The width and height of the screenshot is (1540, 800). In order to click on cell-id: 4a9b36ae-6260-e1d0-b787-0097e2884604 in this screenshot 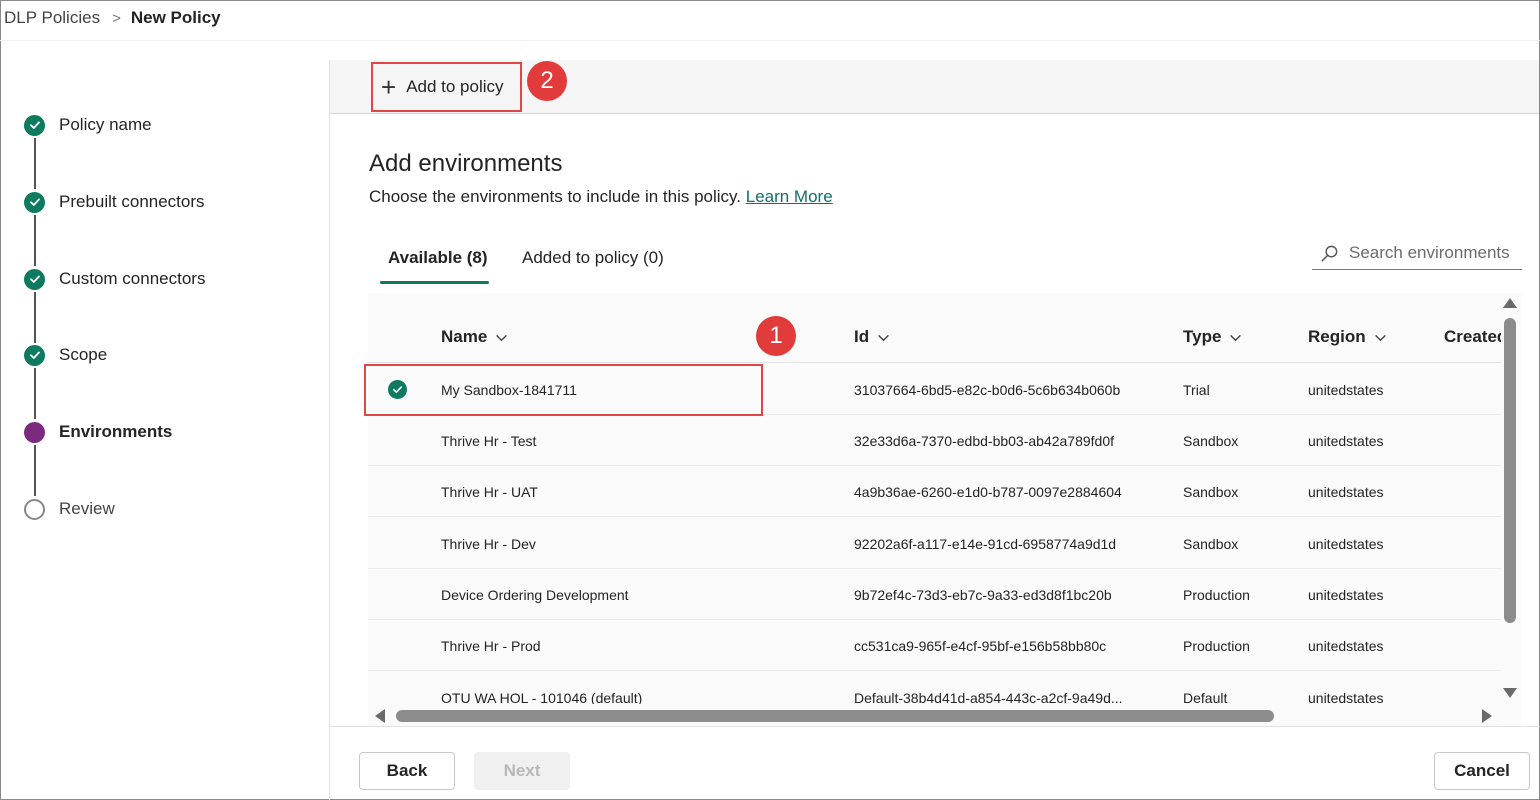, I will do `click(988, 492)`.